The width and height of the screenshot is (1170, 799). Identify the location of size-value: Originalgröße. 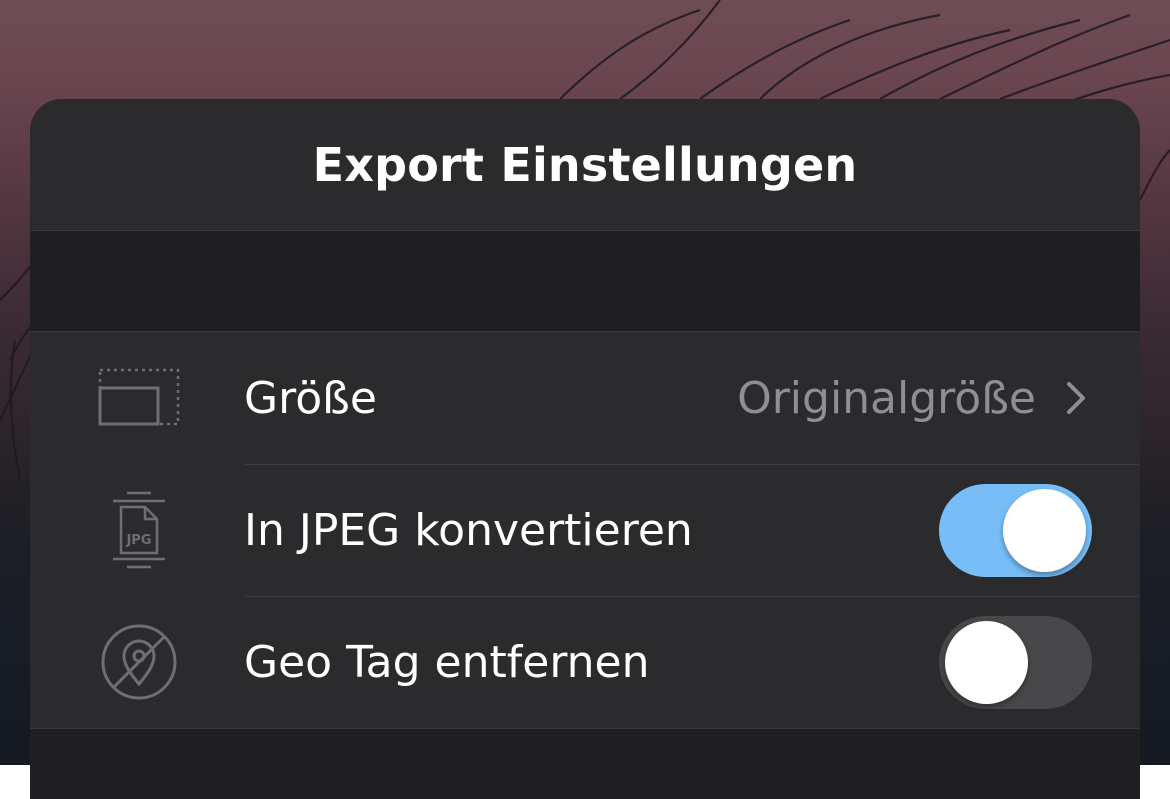
(886, 398).